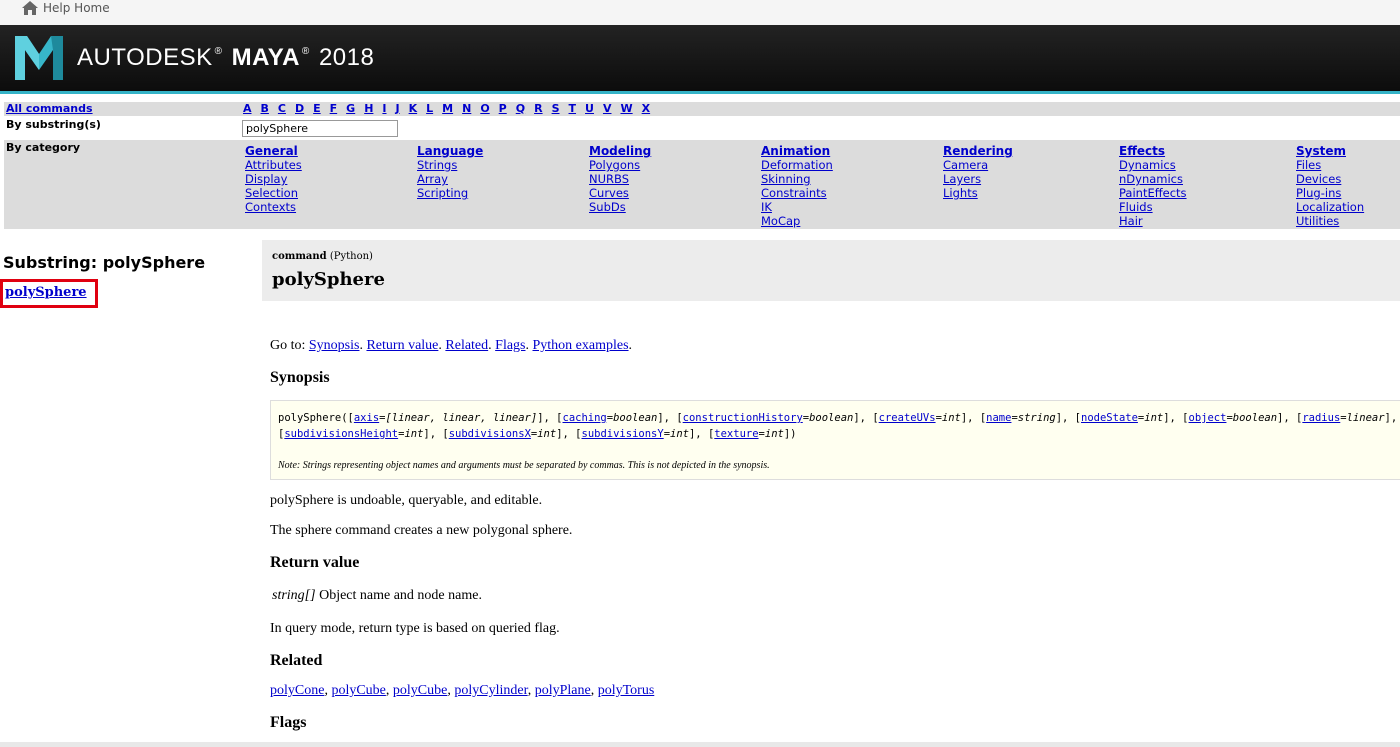 The width and height of the screenshot is (1400, 747). What do you see at coordinates (797, 207) in the screenshot?
I see `category-link-ik: IK` at bounding box center [797, 207].